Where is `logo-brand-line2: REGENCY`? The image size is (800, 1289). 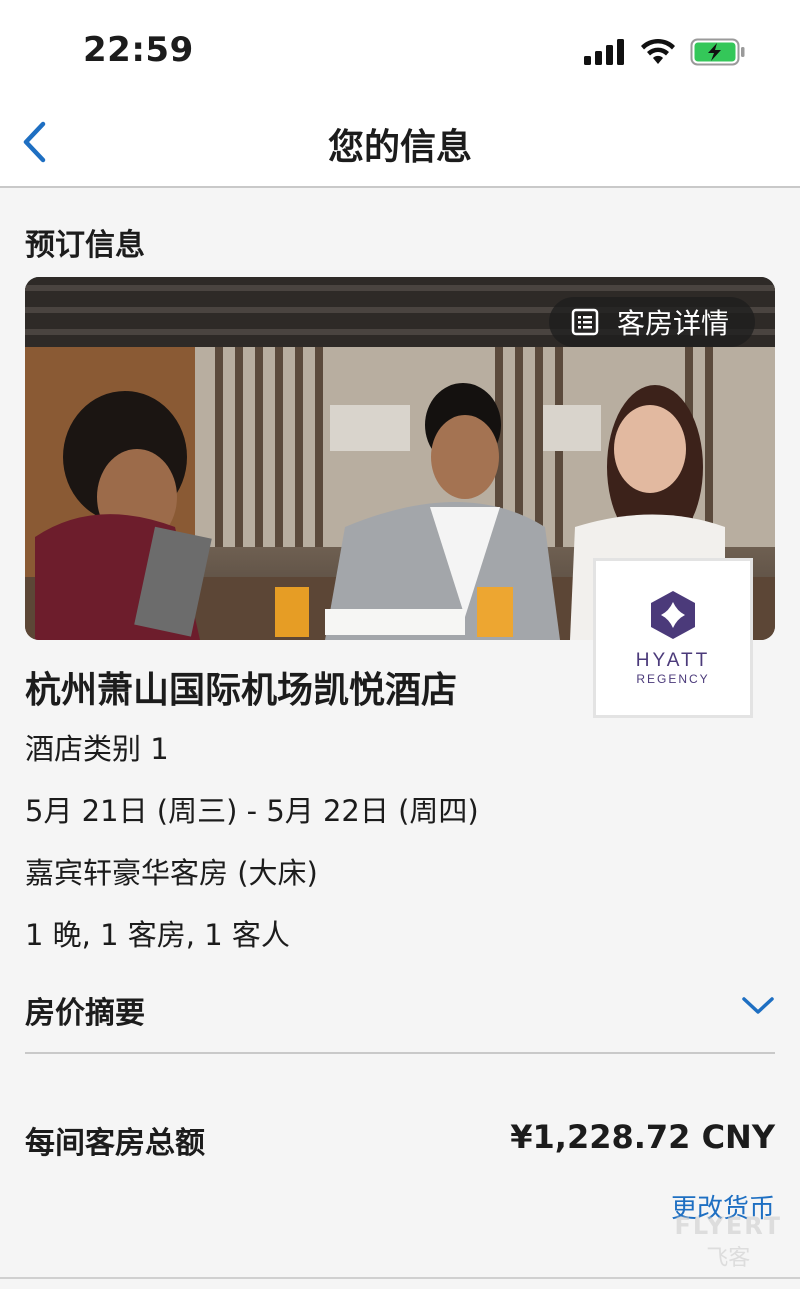 logo-brand-line2: REGENCY is located at coordinates (673, 679).